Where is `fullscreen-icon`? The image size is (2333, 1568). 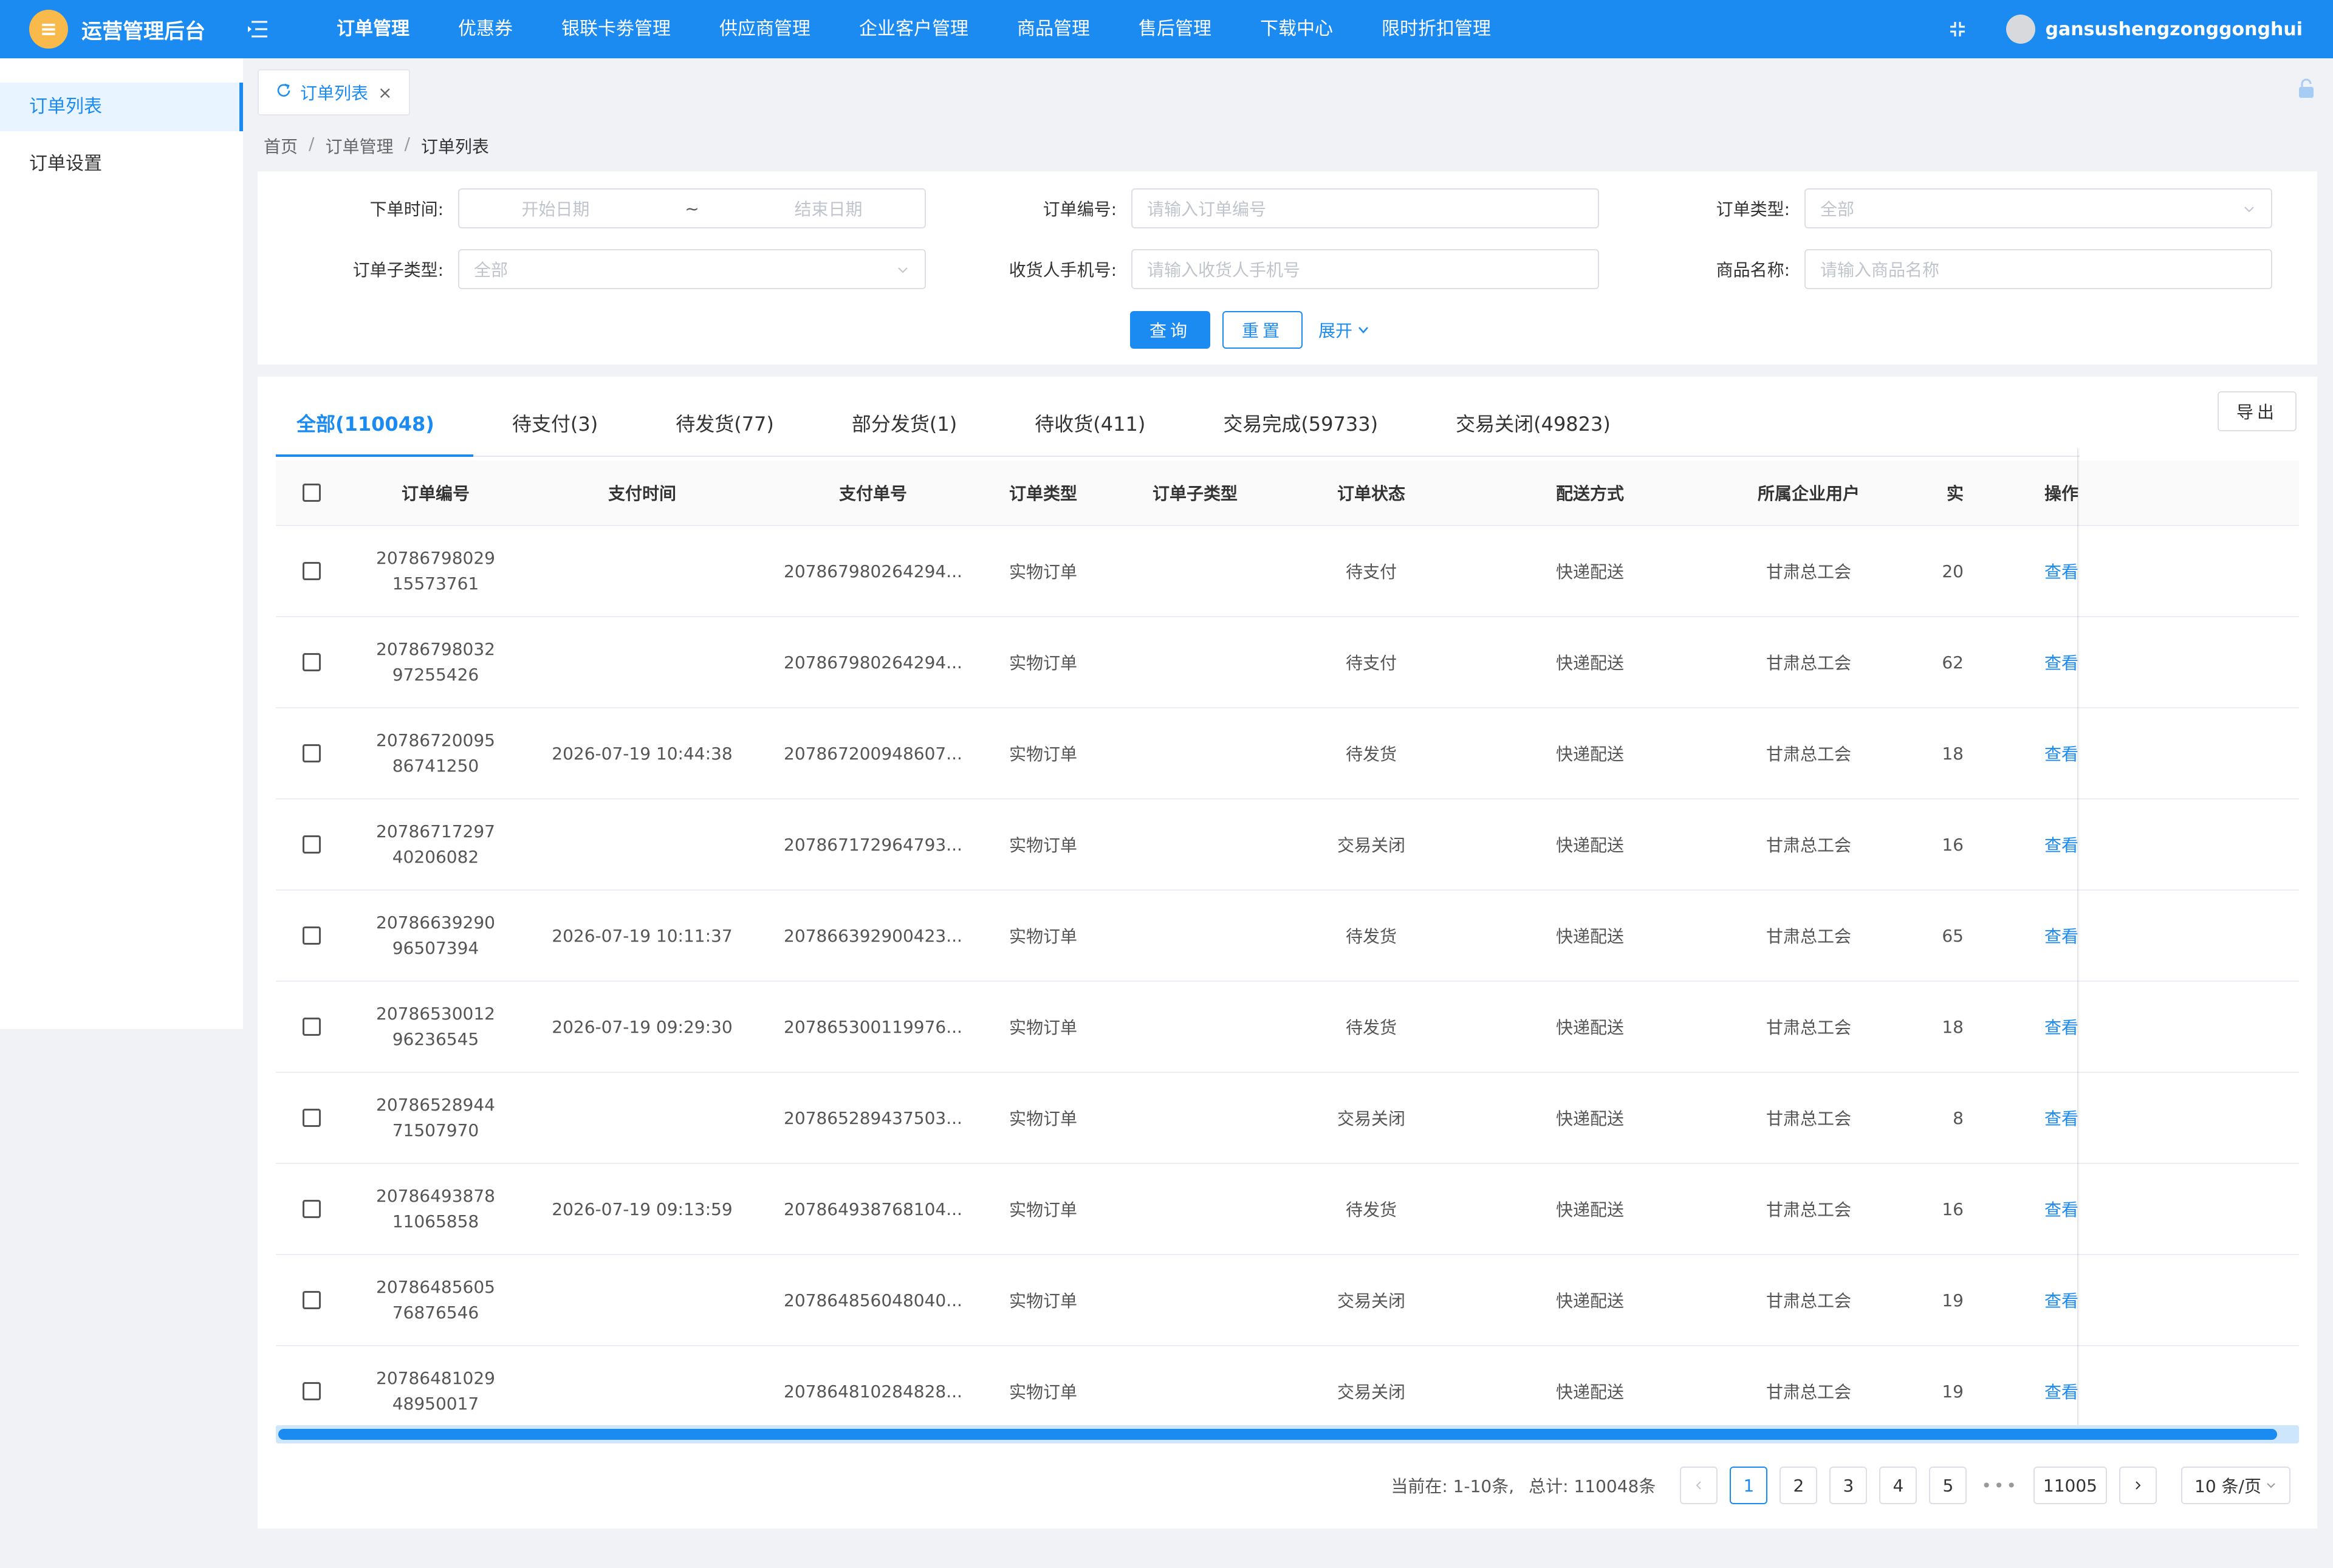 fullscreen-icon is located at coordinates (1957, 29).